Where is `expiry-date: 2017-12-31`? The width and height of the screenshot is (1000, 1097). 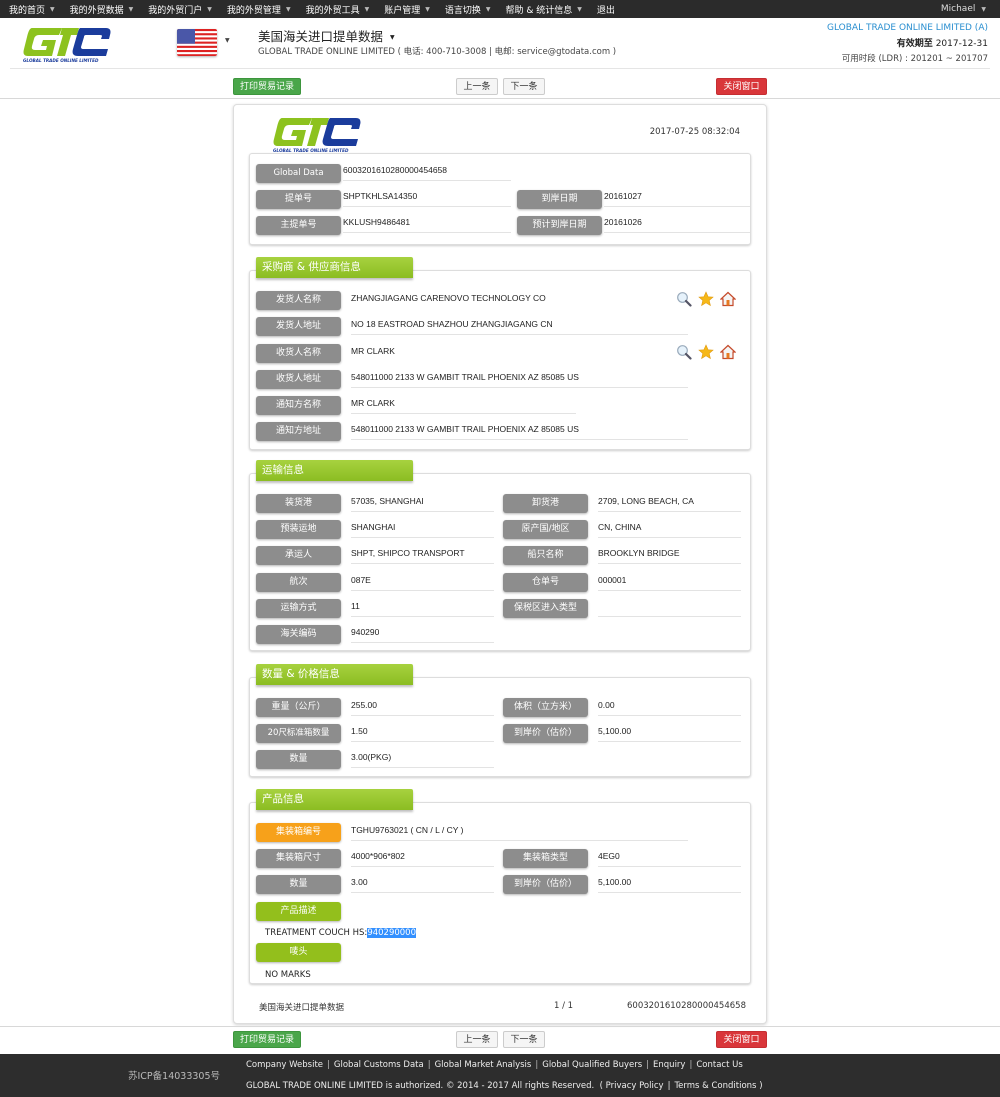 expiry-date: 2017-12-31 is located at coordinates (961, 44).